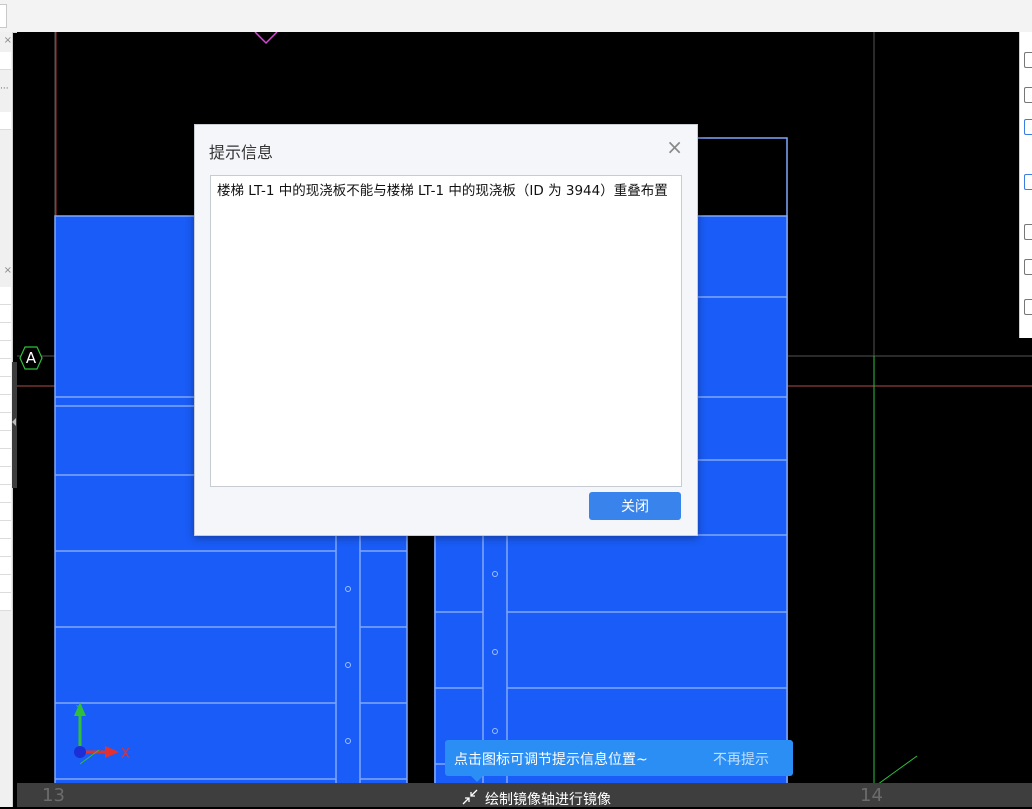 This screenshot has height=809, width=1032. What do you see at coordinates (741, 759) in the screenshot?
I see `dismiss-hint-link: 不再提示` at bounding box center [741, 759].